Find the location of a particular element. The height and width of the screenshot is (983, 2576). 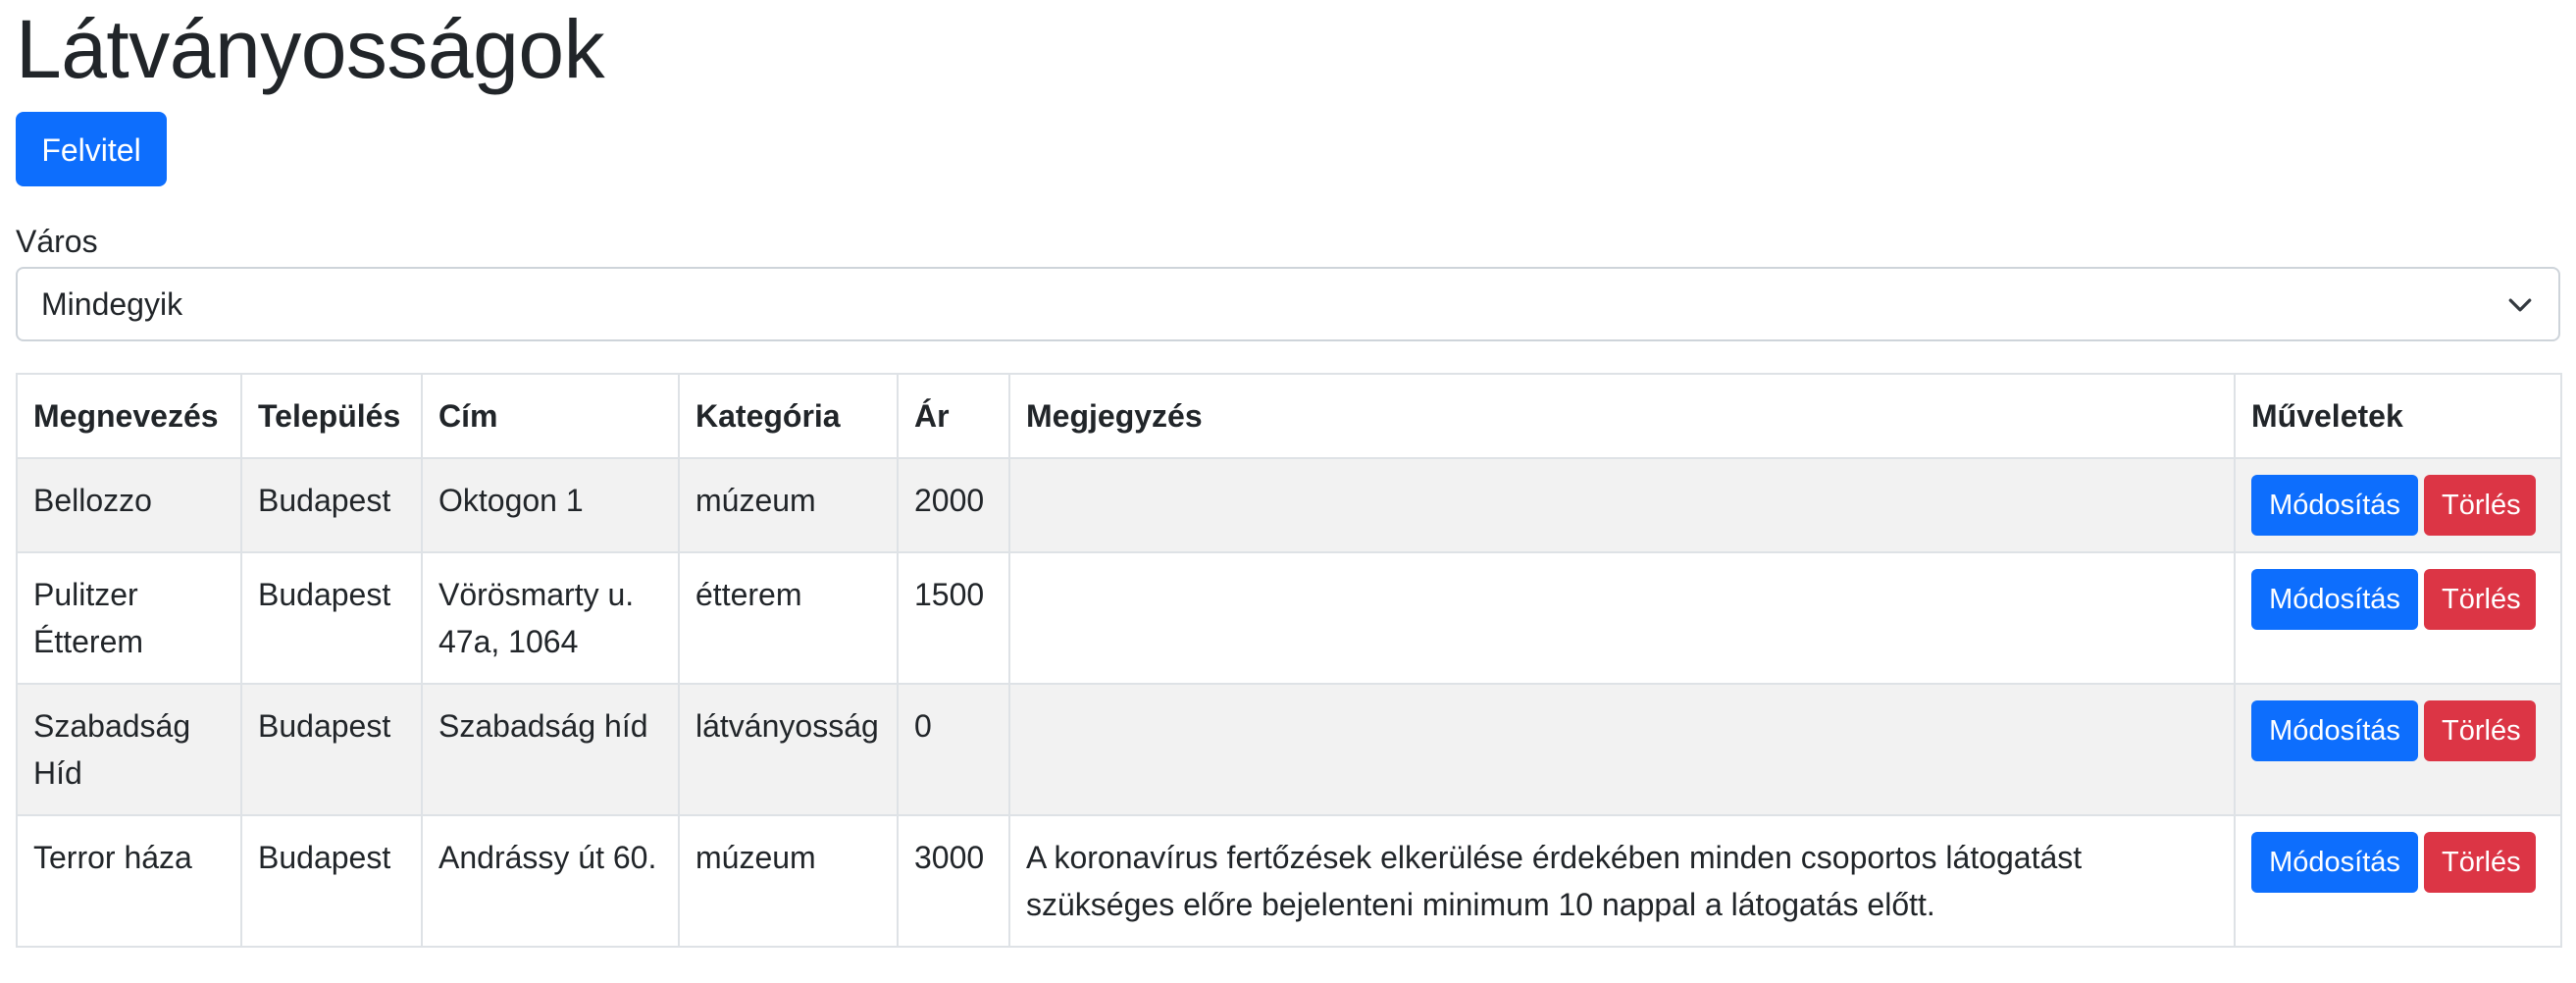

cell-name: Bellozzo is located at coordinates (129, 505).